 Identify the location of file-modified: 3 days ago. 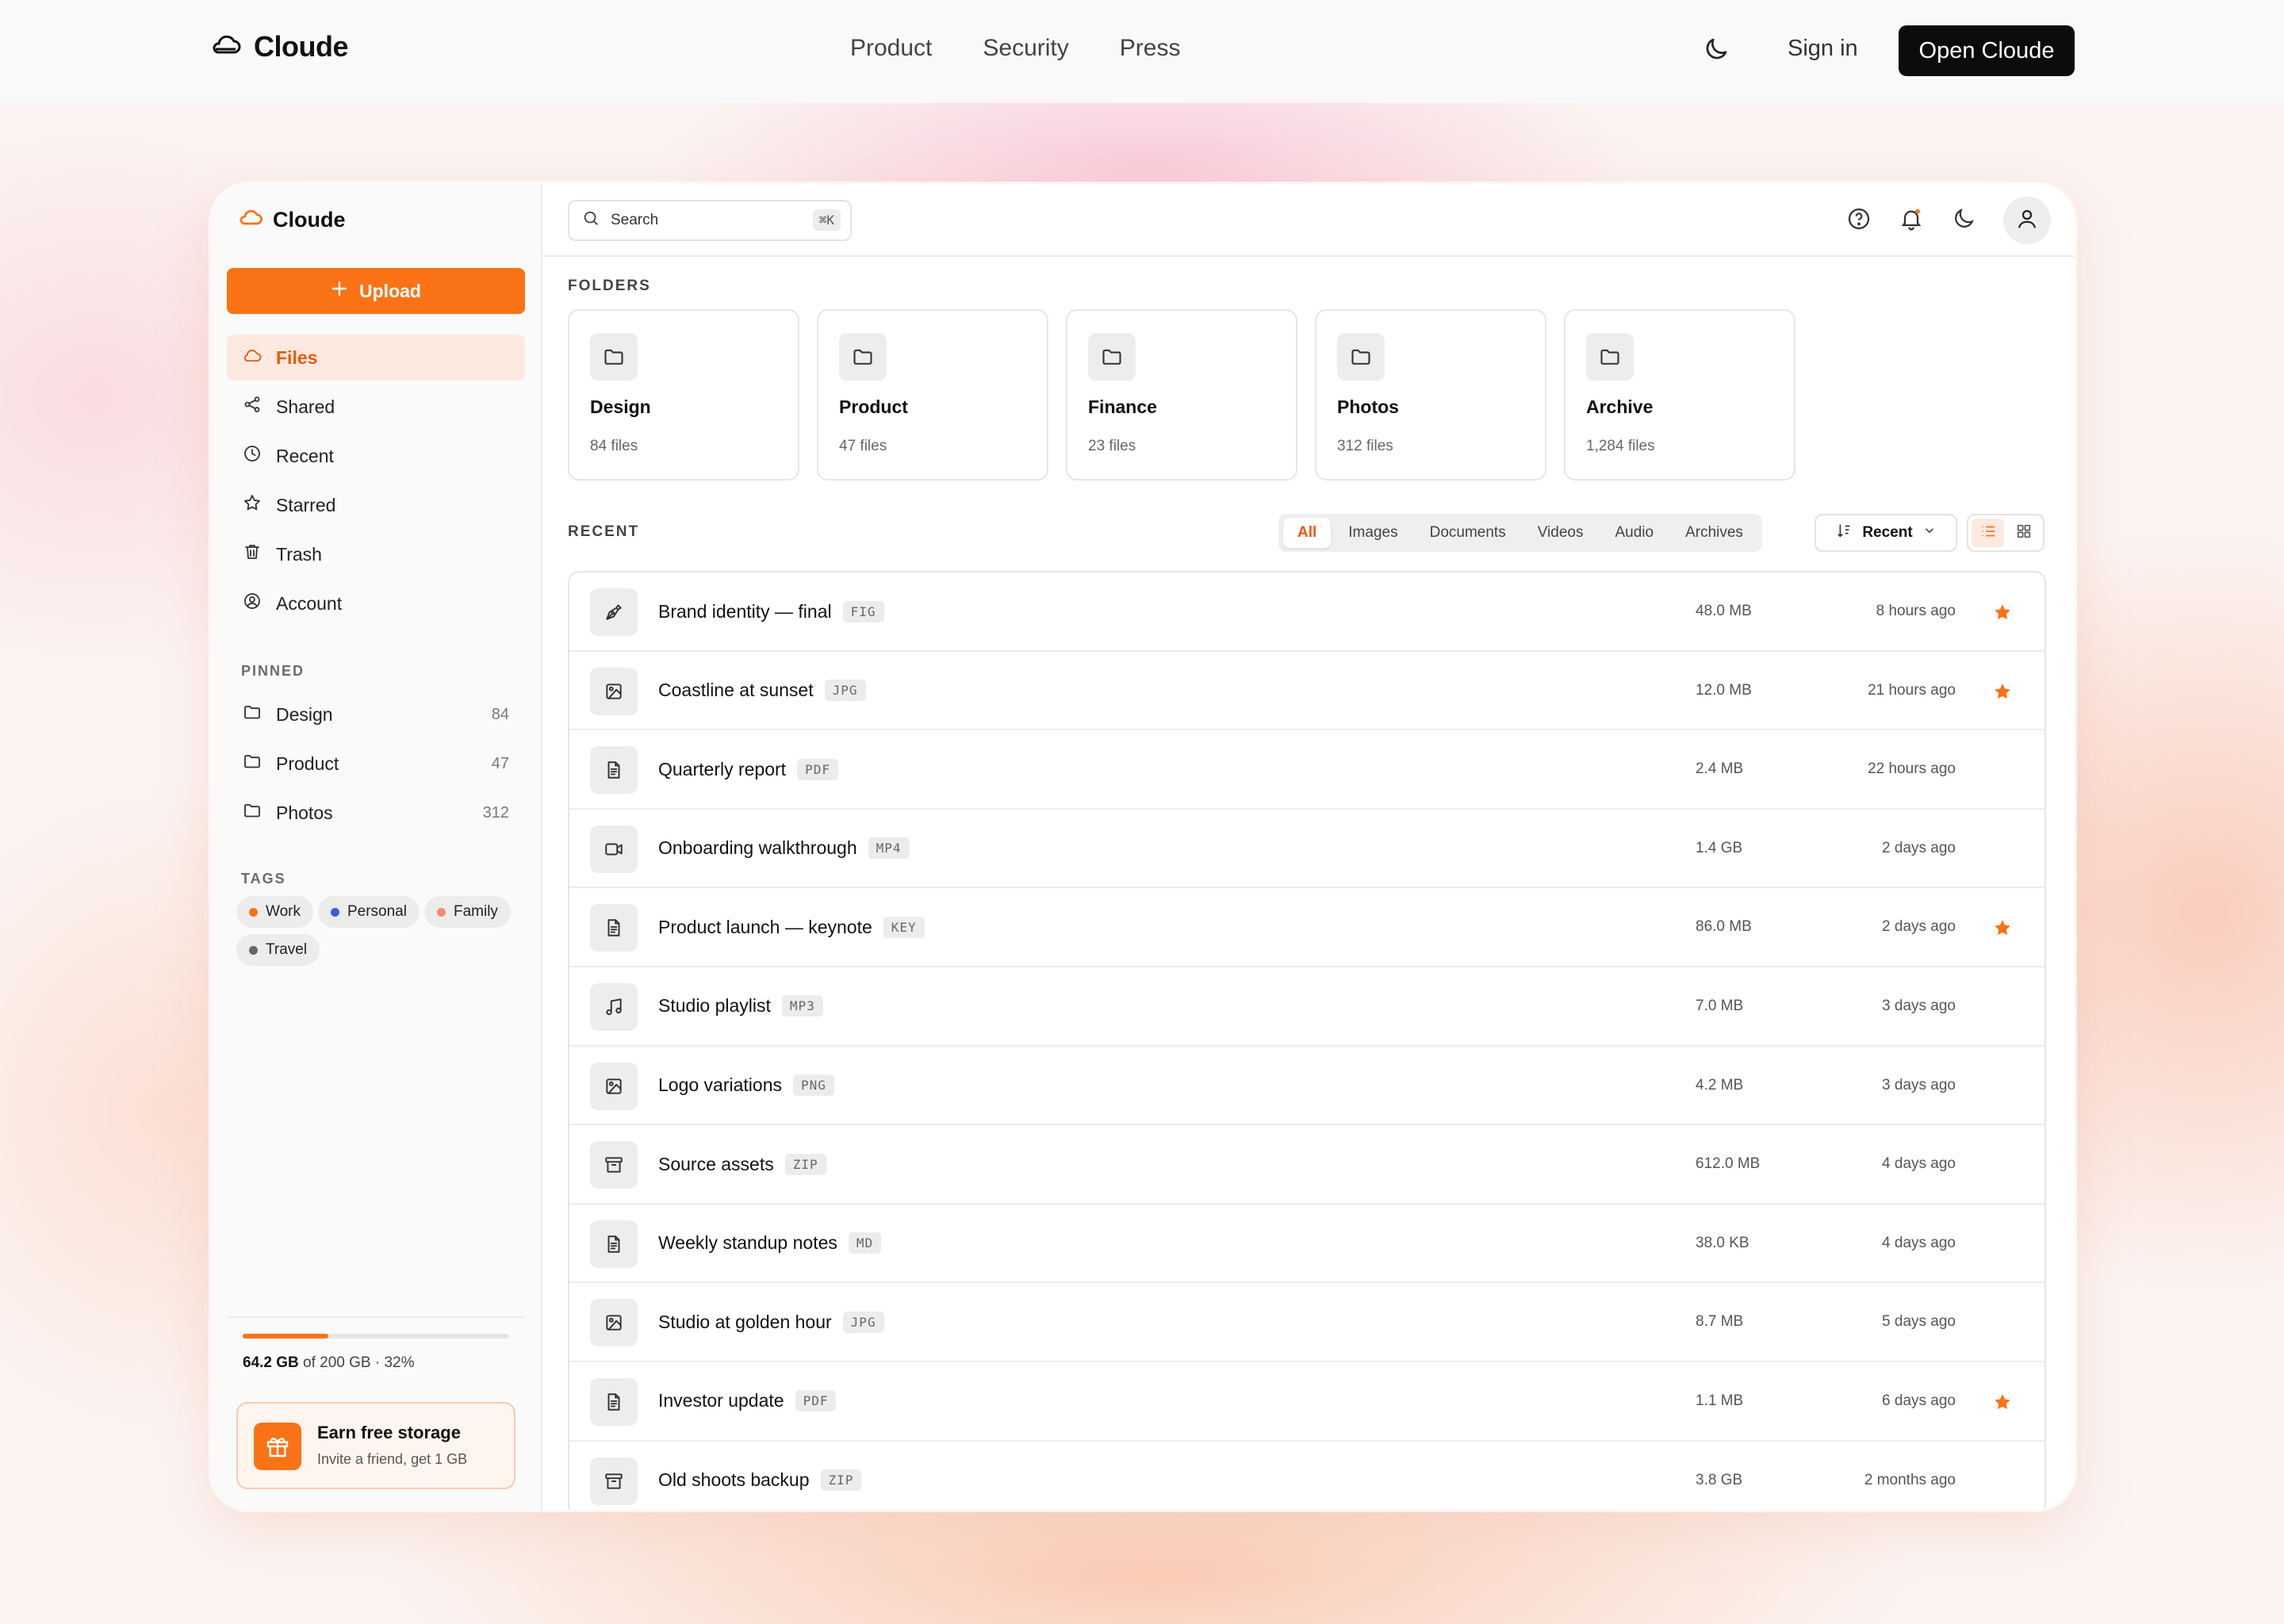
(1919, 1005).